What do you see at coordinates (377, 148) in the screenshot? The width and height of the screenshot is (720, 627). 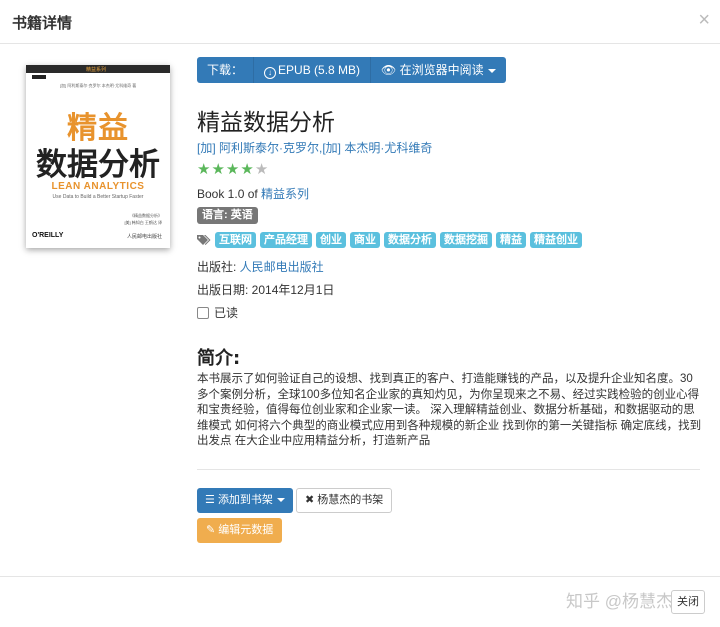 I see `author-link-2: [加] 本杰明·尤科维奇` at bounding box center [377, 148].